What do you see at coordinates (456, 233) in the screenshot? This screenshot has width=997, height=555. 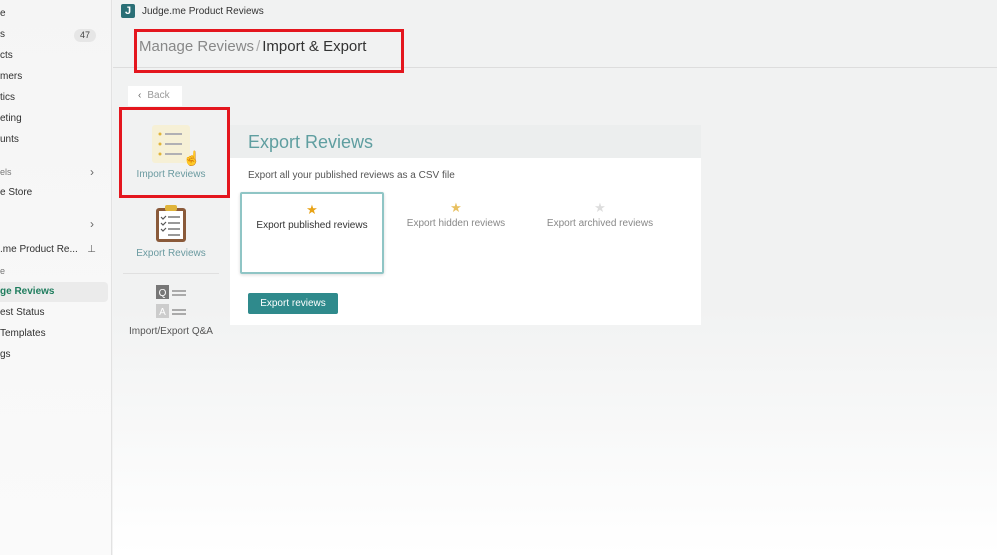 I see `option-export-hidden: ★ Export hidden reviews` at bounding box center [456, 233].